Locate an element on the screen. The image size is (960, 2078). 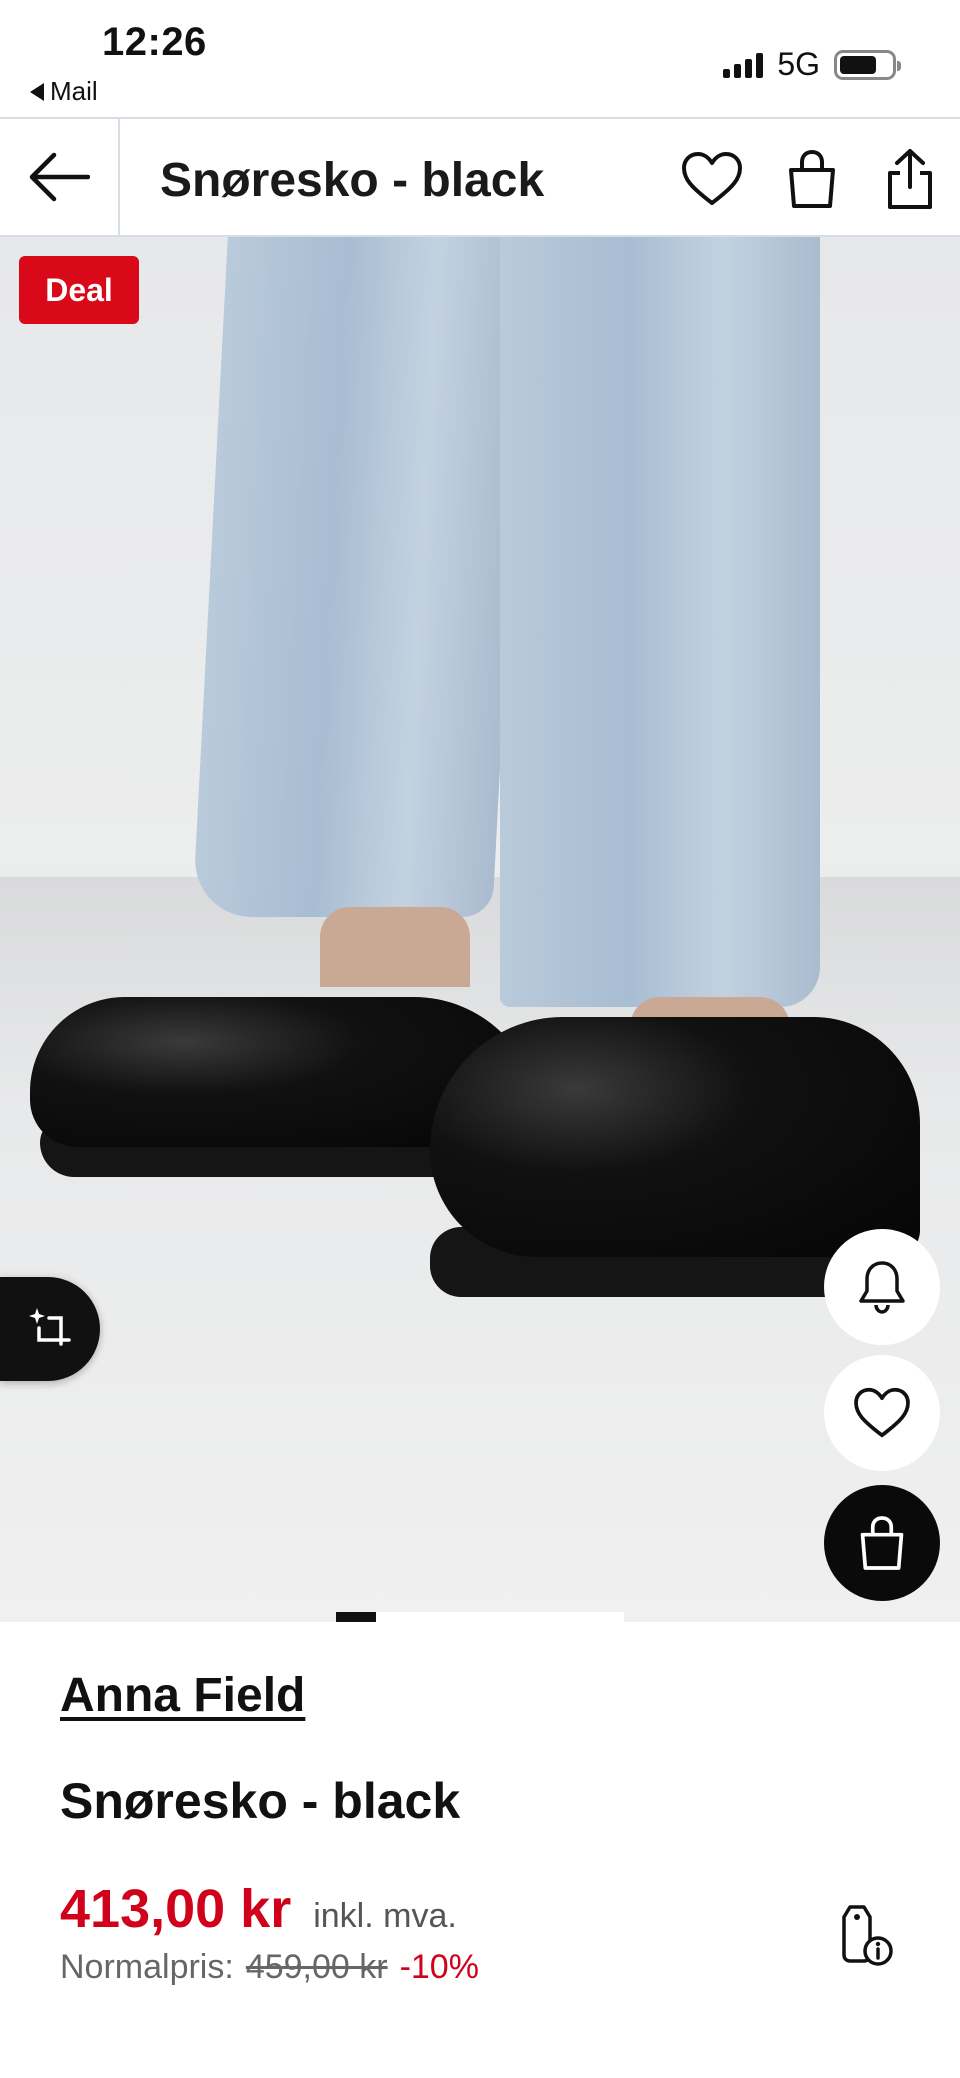
similar-items-button is located at coordinates (50, 1329).